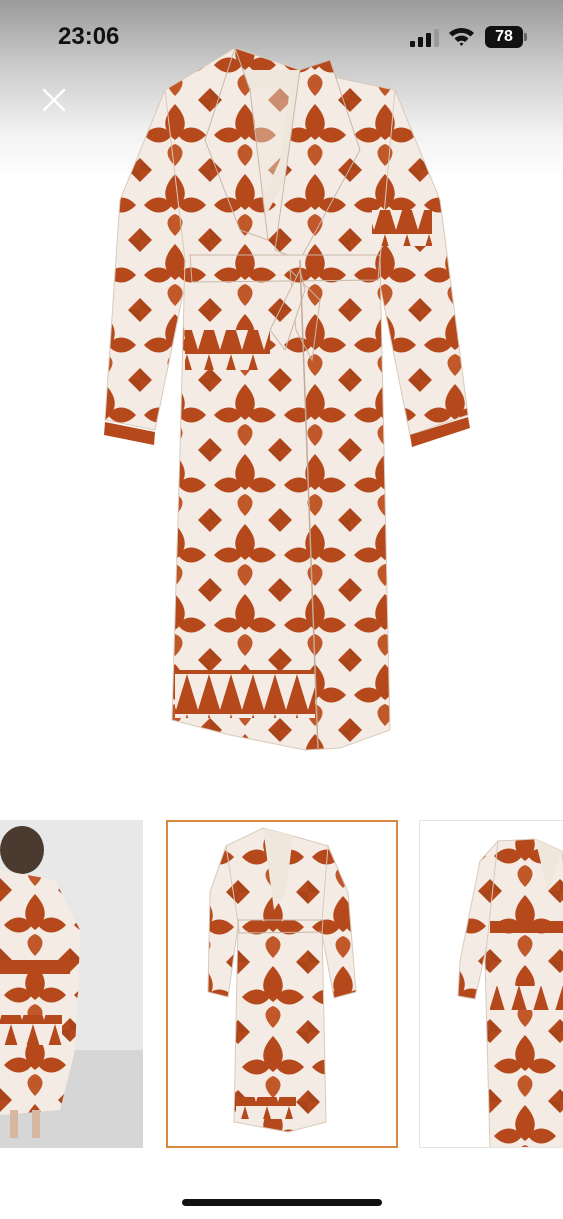 This screenshot has width=563, height=1219. Describe the element at coordinates (282, 1202) in the screenshot. I see `home-indicator` at that location.